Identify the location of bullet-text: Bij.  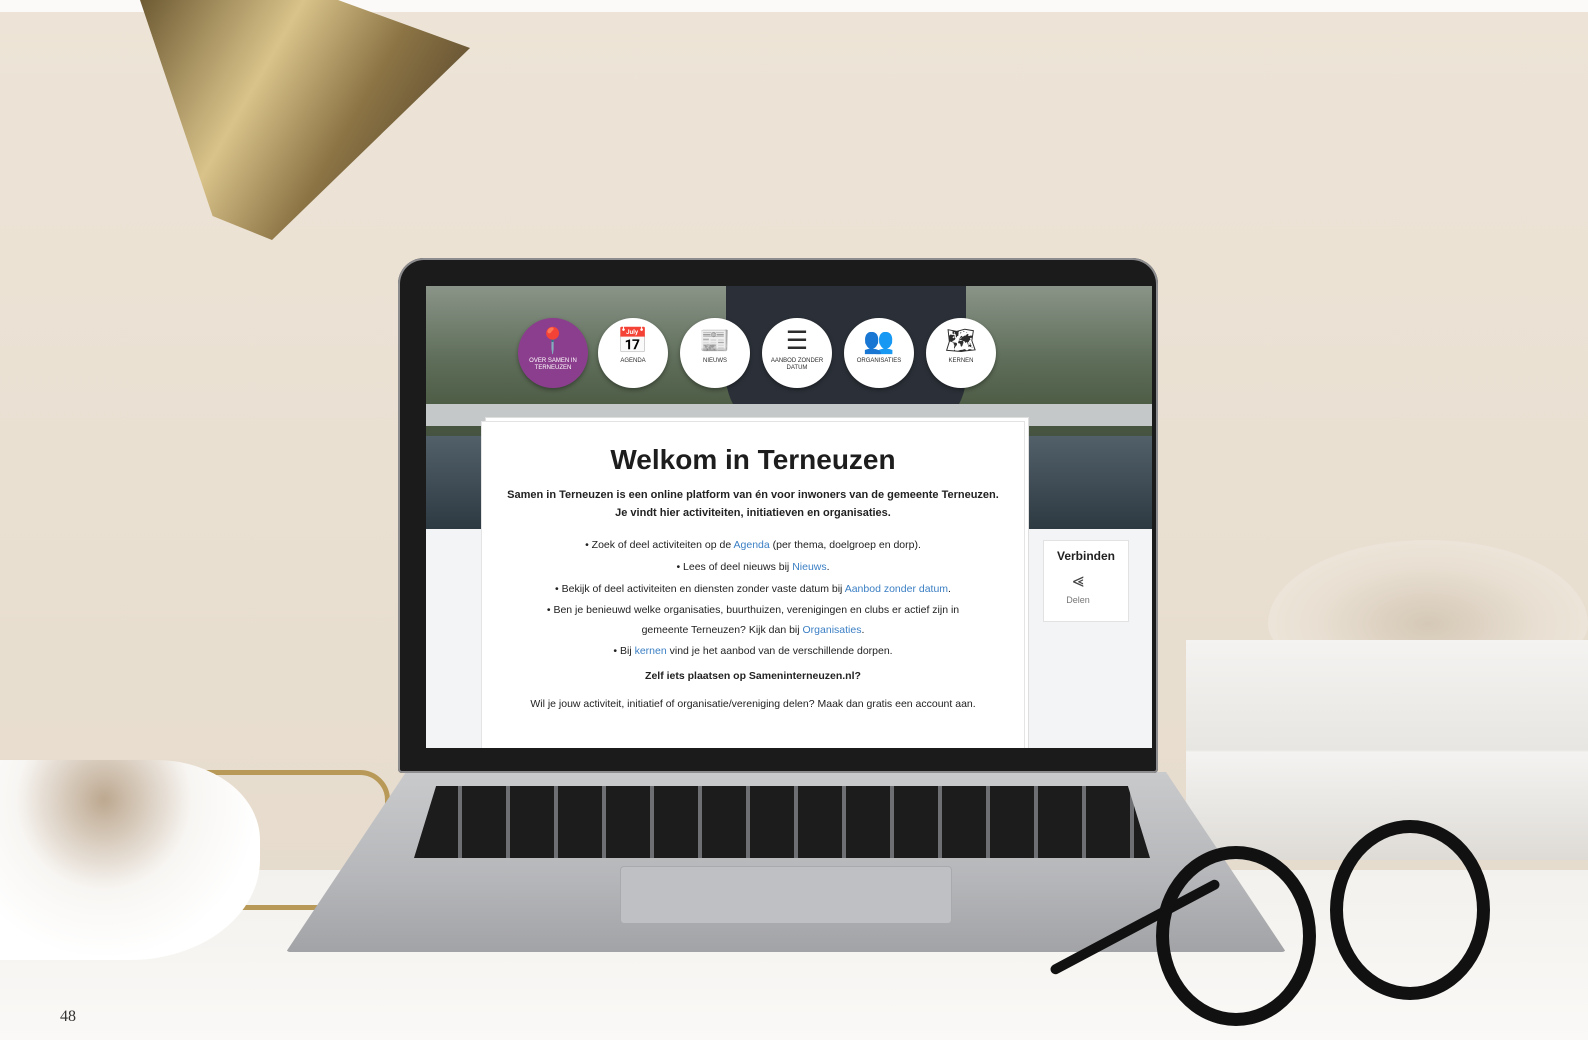
(627, 651).